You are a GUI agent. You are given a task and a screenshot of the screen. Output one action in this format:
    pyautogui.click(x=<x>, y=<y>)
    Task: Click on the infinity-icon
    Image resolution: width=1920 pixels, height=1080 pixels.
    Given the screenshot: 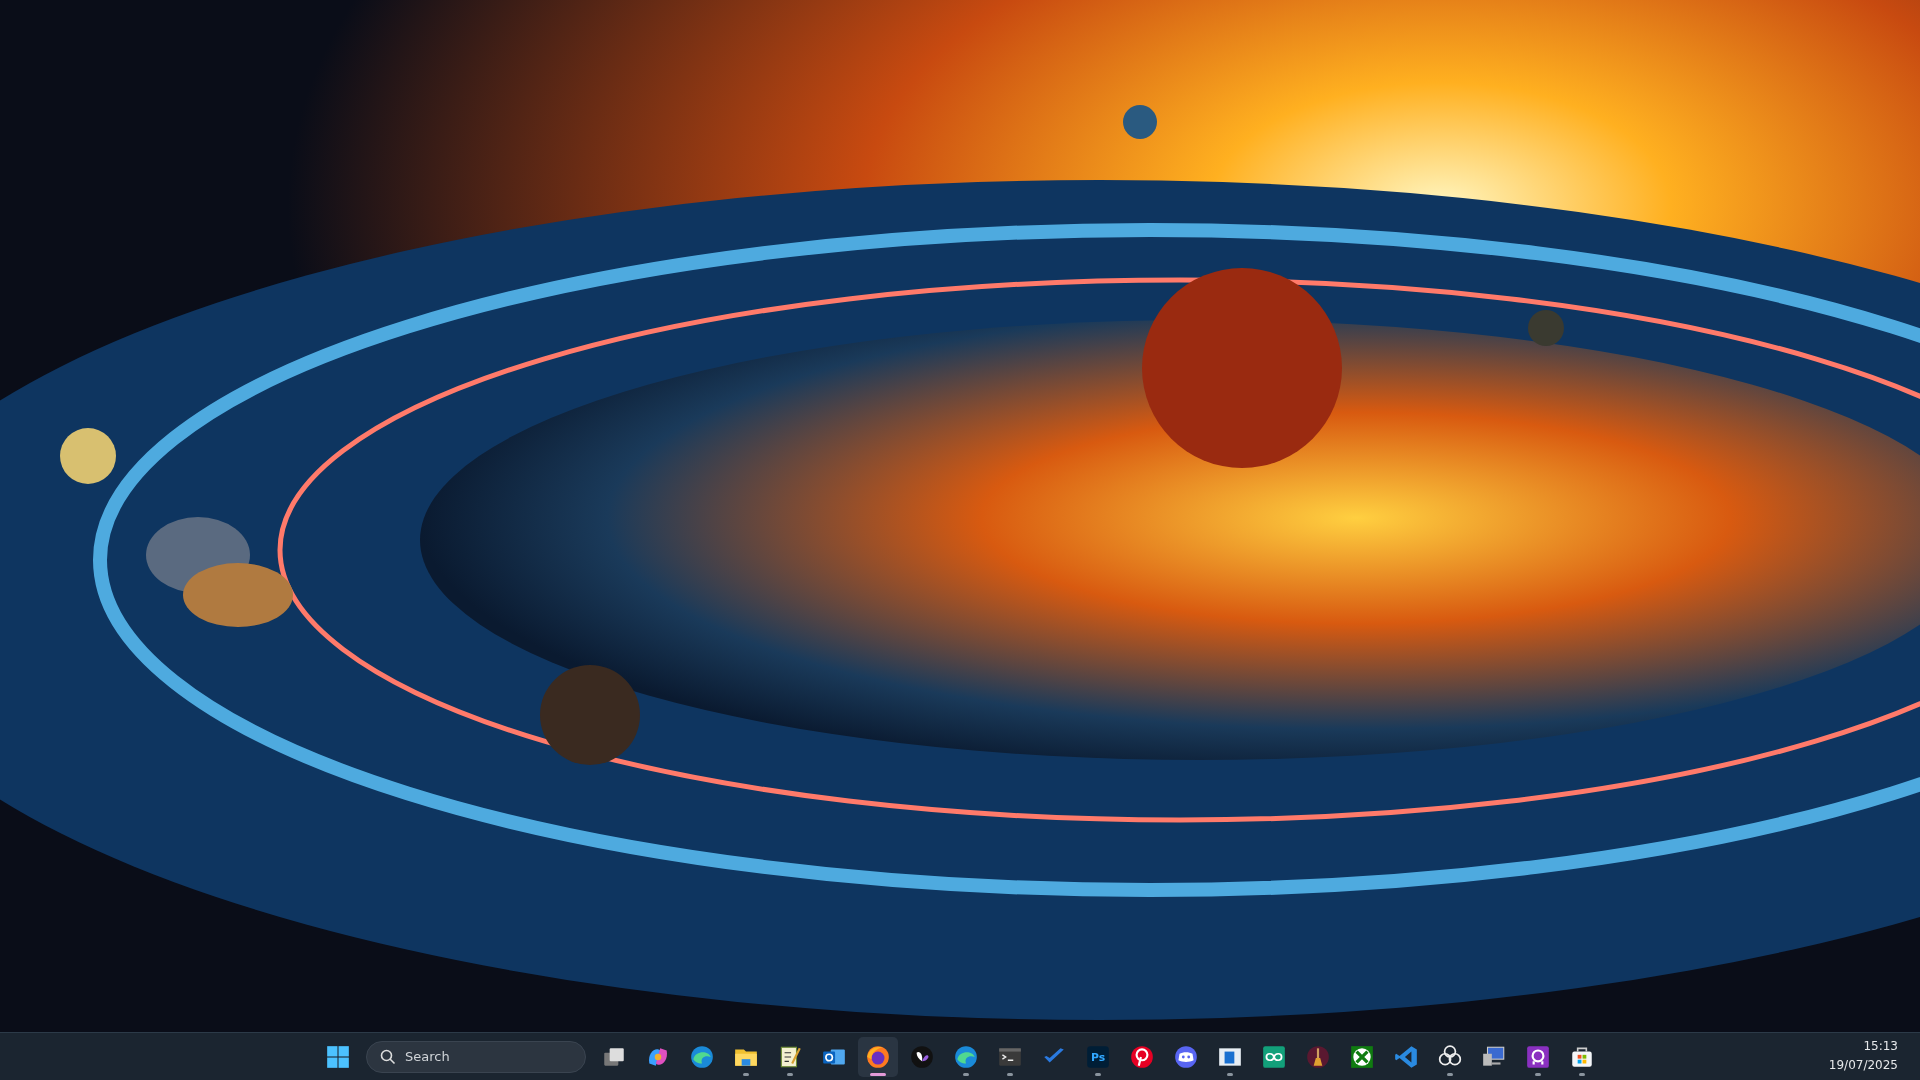 What is the action you would take?
    pyautogui.click(x=1274, y=1056)
    